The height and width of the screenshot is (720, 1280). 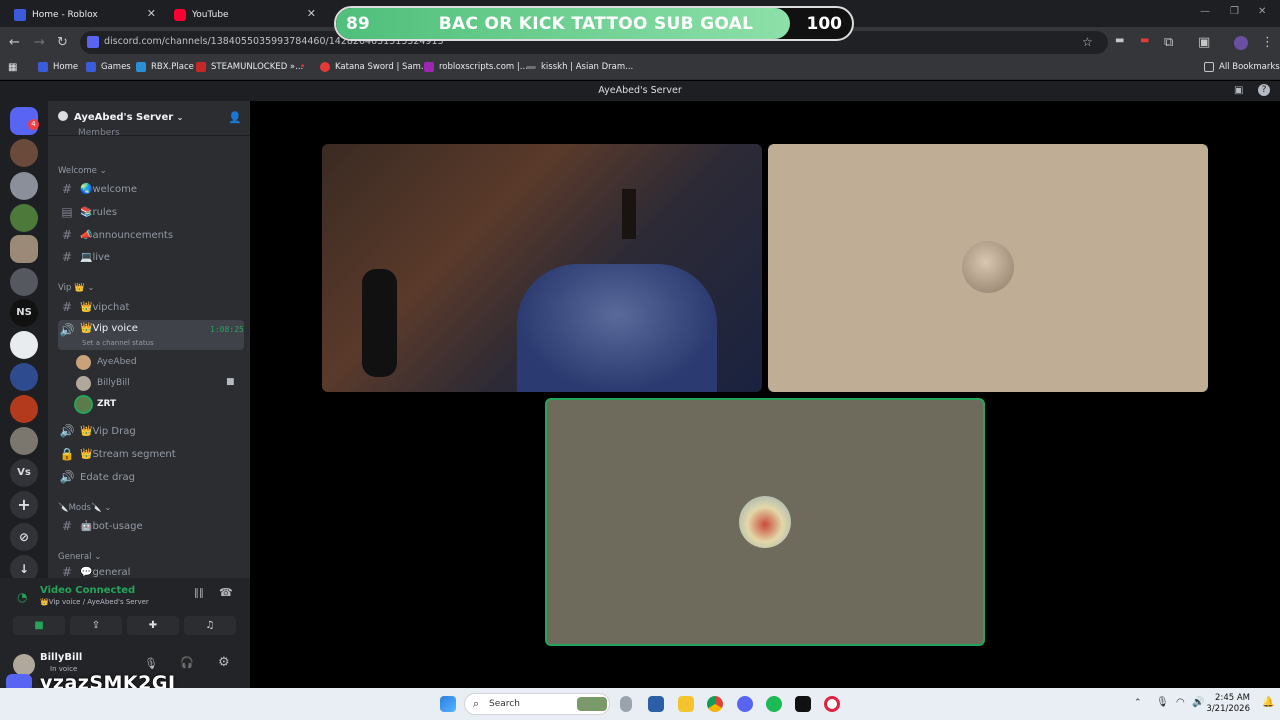 I want to click on discover-icon: ⊘, so click(x=24, y=537).